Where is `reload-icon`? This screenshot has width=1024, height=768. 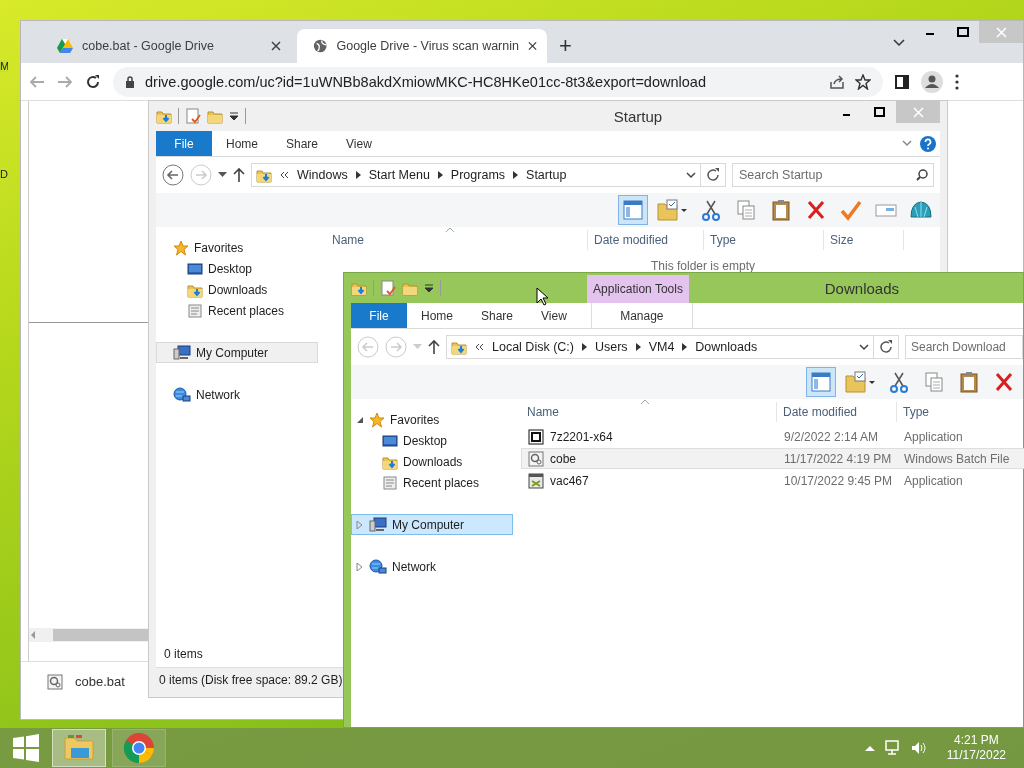 reload-icon is located at coordinates (93, 81).